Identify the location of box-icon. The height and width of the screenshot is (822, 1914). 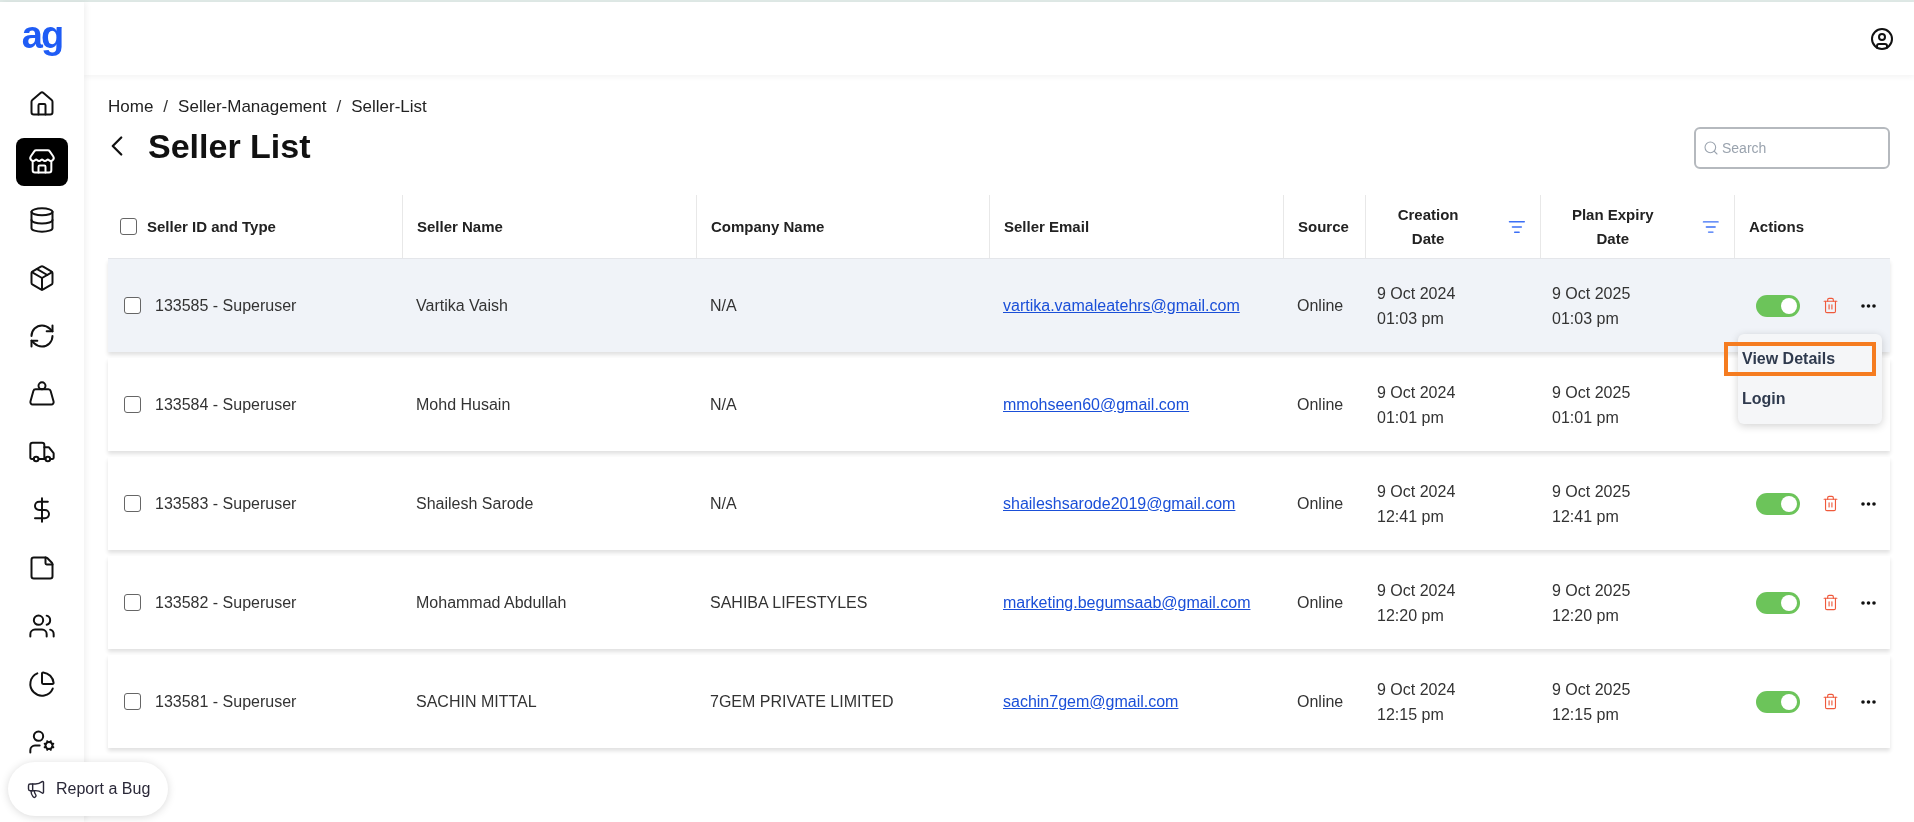
(42, 278).